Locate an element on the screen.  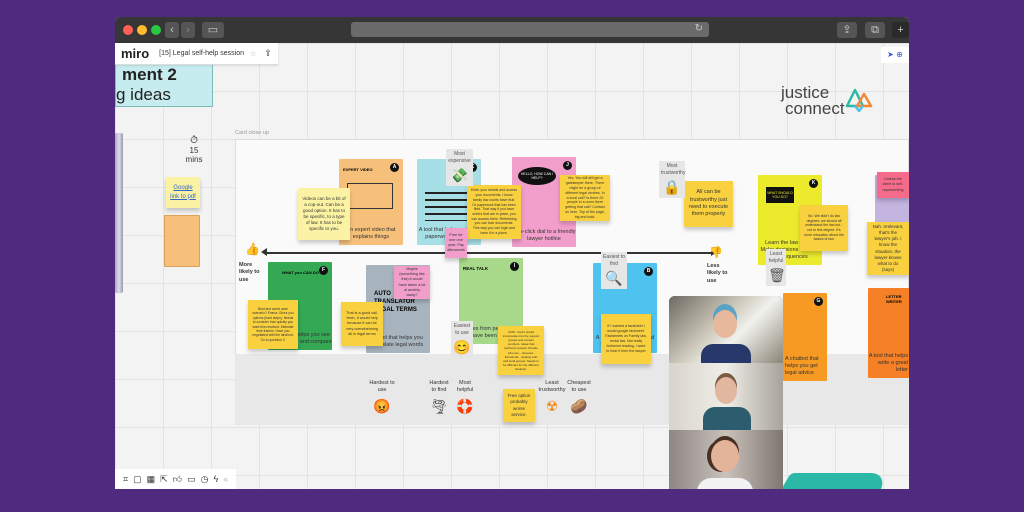
share-screen-icon: ⇱ is located at coordinates (164, 479).